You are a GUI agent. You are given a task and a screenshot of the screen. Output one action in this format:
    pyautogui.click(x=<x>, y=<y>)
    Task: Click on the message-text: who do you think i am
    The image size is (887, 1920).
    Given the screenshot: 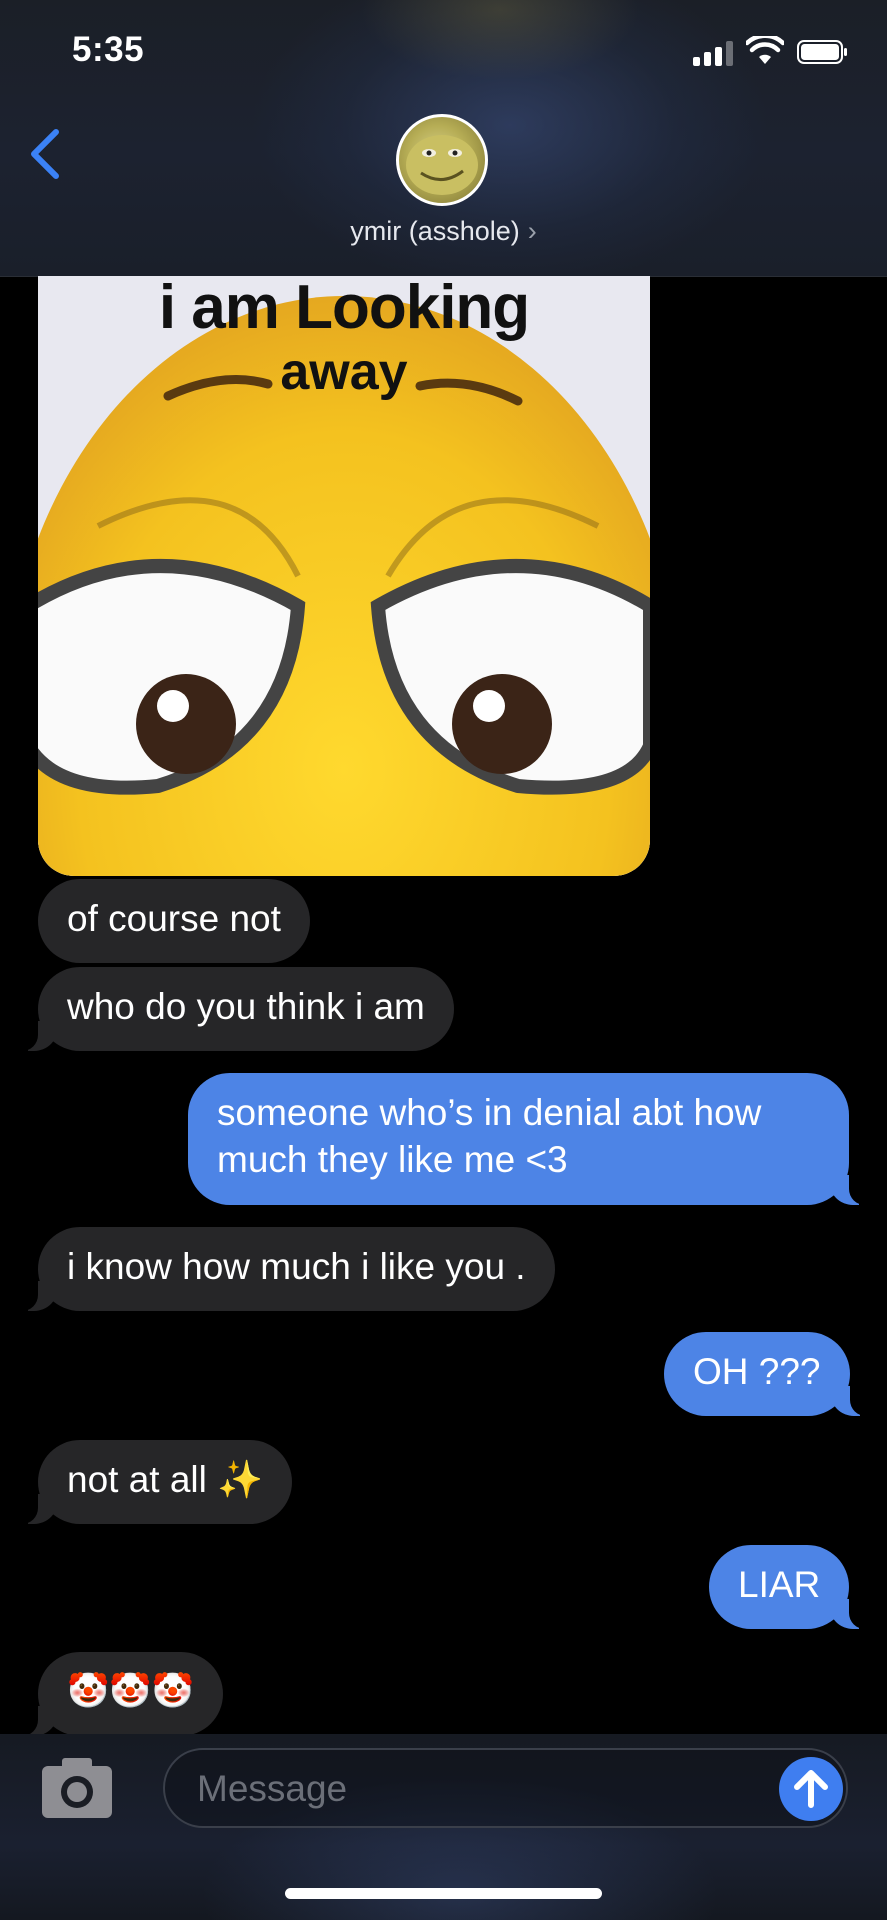 What is the action you would take?
    pyautogui.click(x=246, y=1006)
    